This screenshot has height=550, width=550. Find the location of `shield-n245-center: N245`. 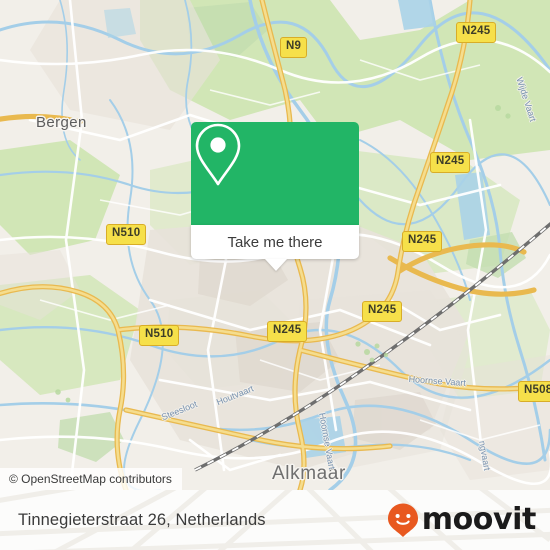

shield-n245-center: N245 is located at coordinates (382, 311).